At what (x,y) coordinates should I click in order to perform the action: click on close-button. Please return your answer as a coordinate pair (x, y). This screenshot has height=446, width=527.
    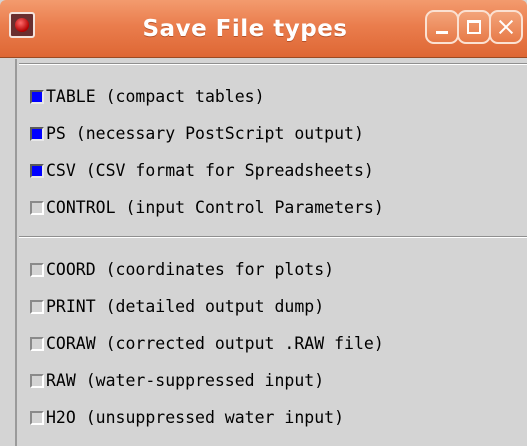
    Looking at the image, I should click on (506, 27).